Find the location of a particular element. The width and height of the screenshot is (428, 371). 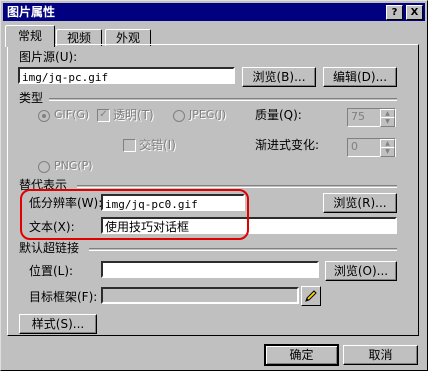

type-section-label: 类型 is located at coordinates (31, 98).